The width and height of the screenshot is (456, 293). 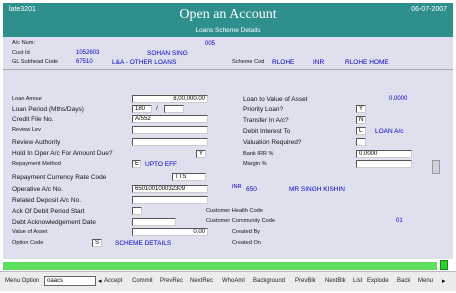 What do you see at coordinates (189, 177) in the screenshot?
I see `repayment-rate-code-input: TTS` at bounding box center [189, 177].